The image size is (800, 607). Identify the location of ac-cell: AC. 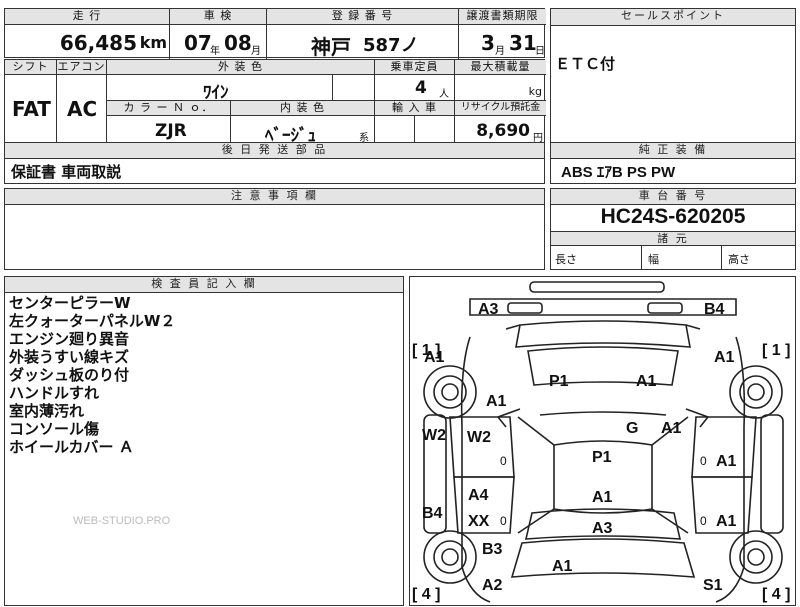
(82, 109).